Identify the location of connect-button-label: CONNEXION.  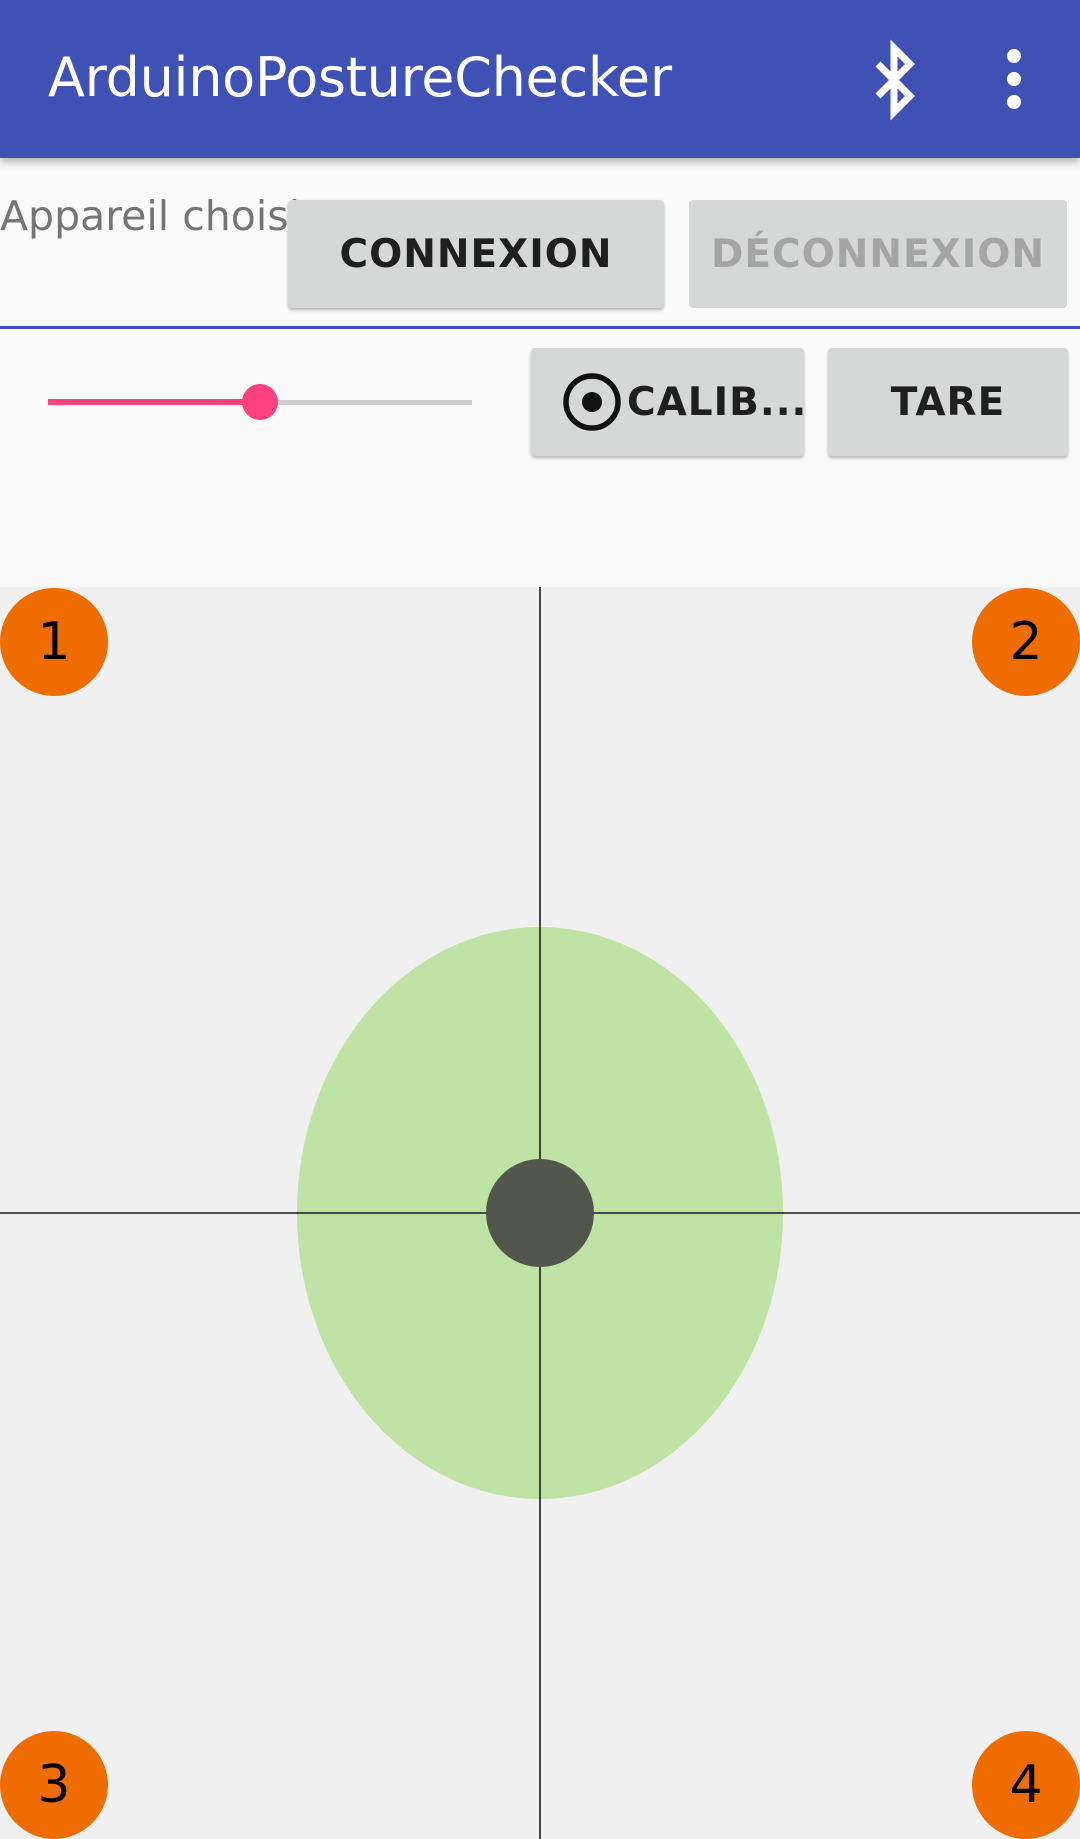
(476, 254).